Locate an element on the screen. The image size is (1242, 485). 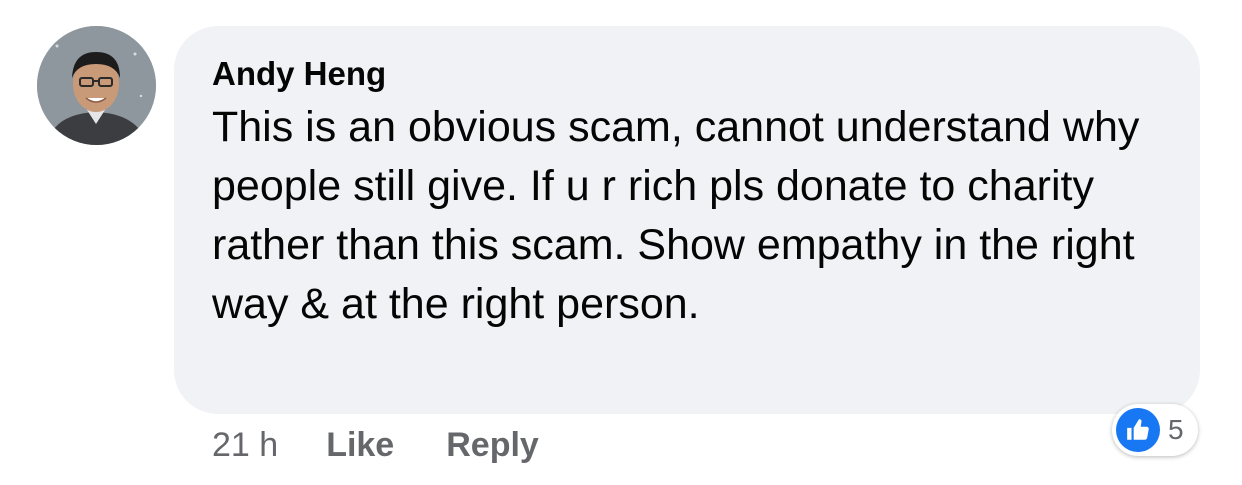
avatar is located at coordinates (96, 85).